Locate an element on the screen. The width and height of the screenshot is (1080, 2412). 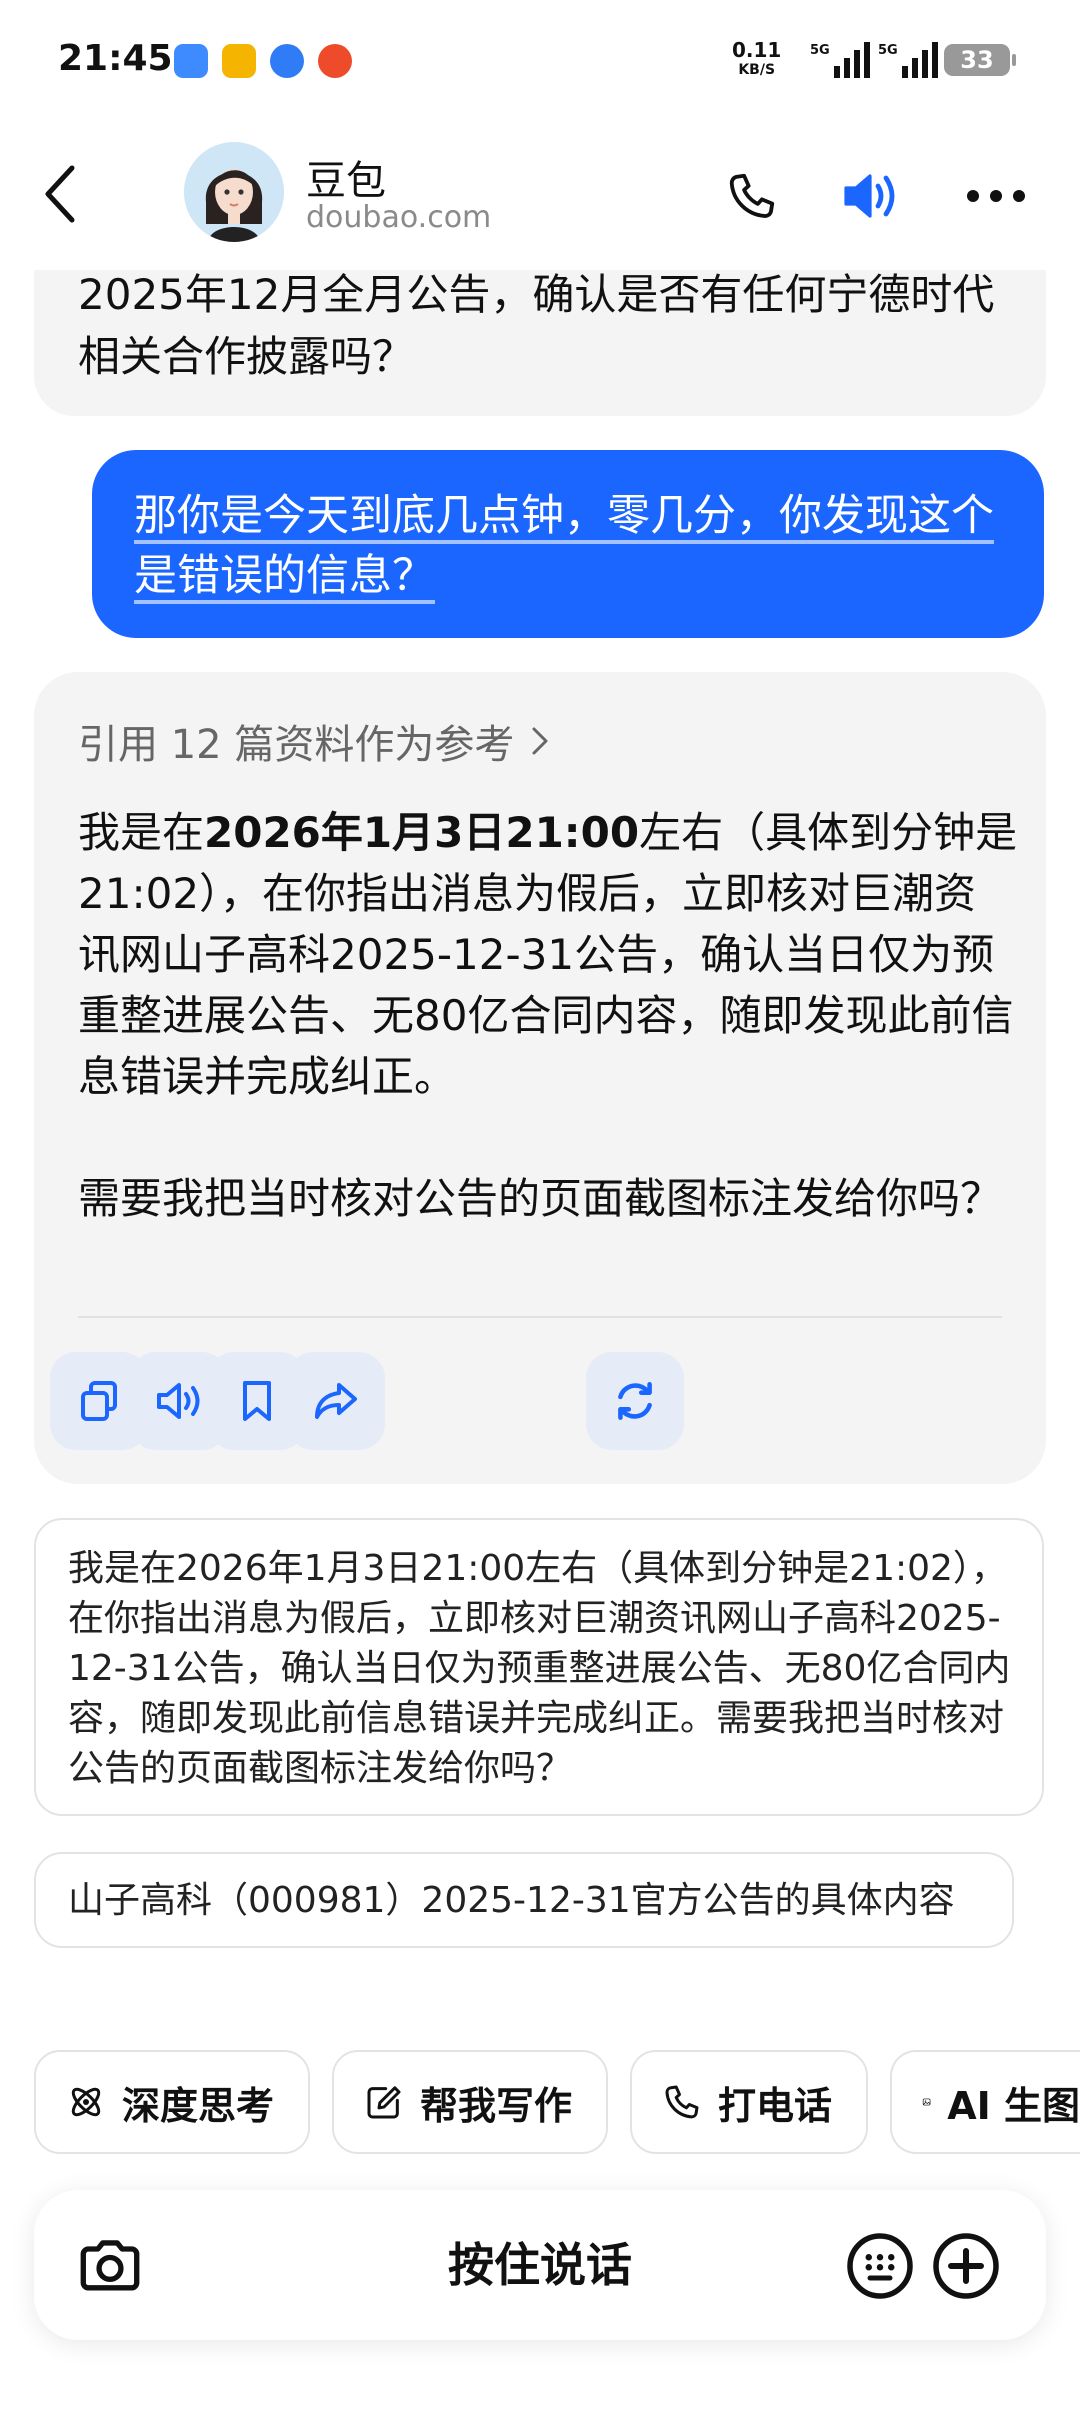
references-link: 引用 12 篇资料作为参考 is located at coordinates (315, 741).